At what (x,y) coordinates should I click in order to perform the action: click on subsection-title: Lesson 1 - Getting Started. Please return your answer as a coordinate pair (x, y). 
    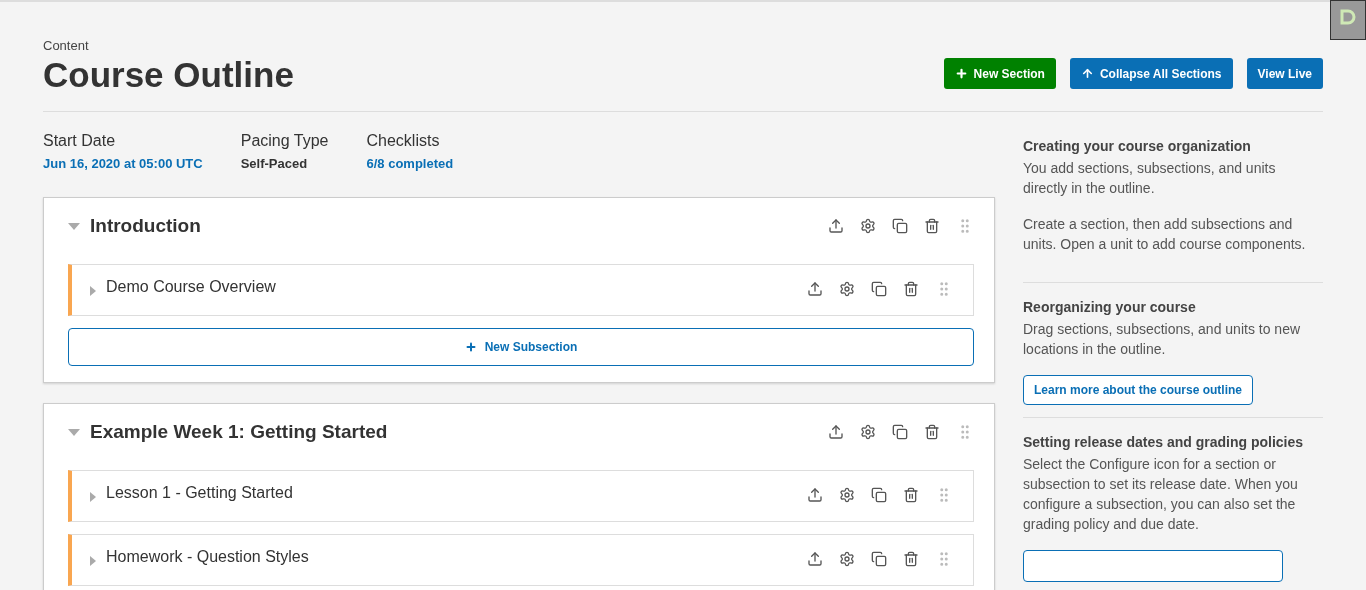
    Looking at the image, I should click on (451, 493).